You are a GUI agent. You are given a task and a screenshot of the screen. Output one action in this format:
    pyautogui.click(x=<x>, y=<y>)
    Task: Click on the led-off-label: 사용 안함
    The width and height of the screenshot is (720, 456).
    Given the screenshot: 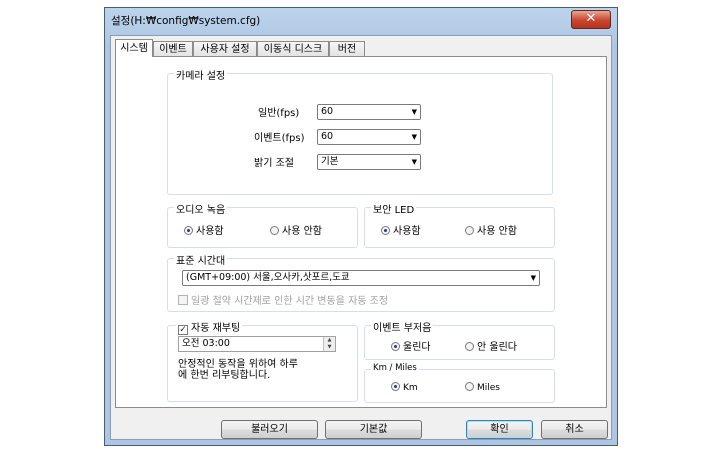 What is the action you would take?
    pyautogui.click(x=497, y=231)
    